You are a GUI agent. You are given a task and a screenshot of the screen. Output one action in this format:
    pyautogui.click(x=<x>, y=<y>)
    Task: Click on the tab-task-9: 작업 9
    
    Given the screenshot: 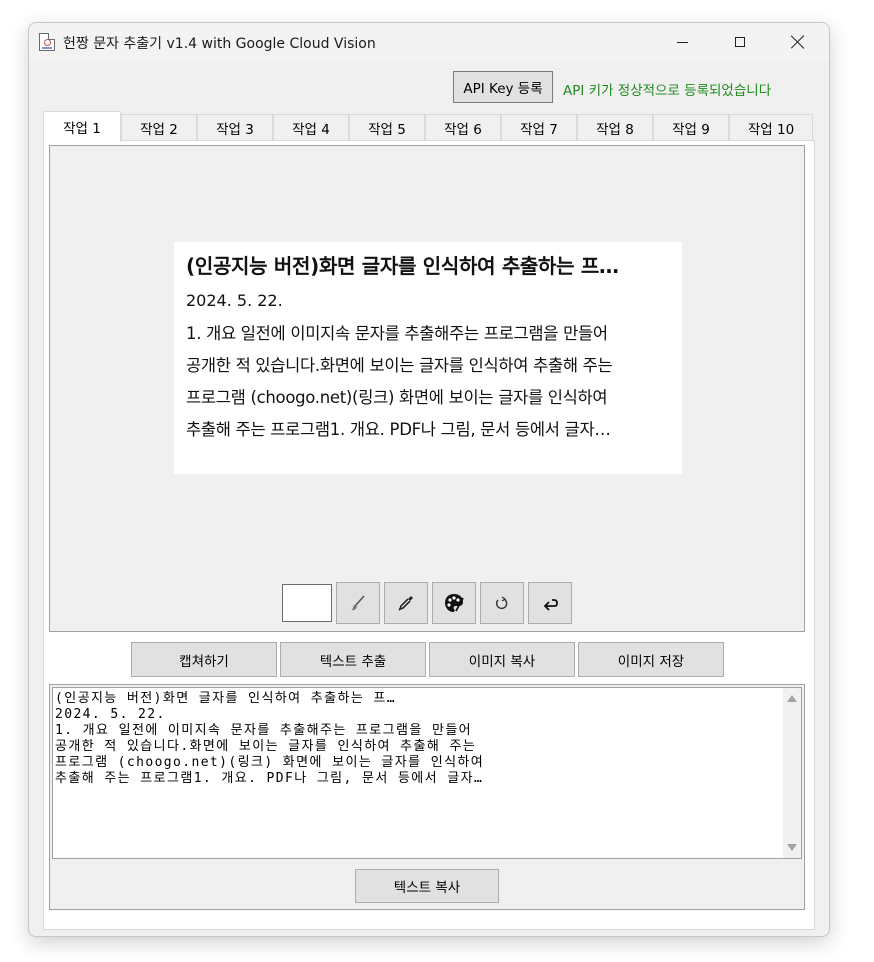 What is the action you would take?
    pyautogui.click(x=691, y=127)
    